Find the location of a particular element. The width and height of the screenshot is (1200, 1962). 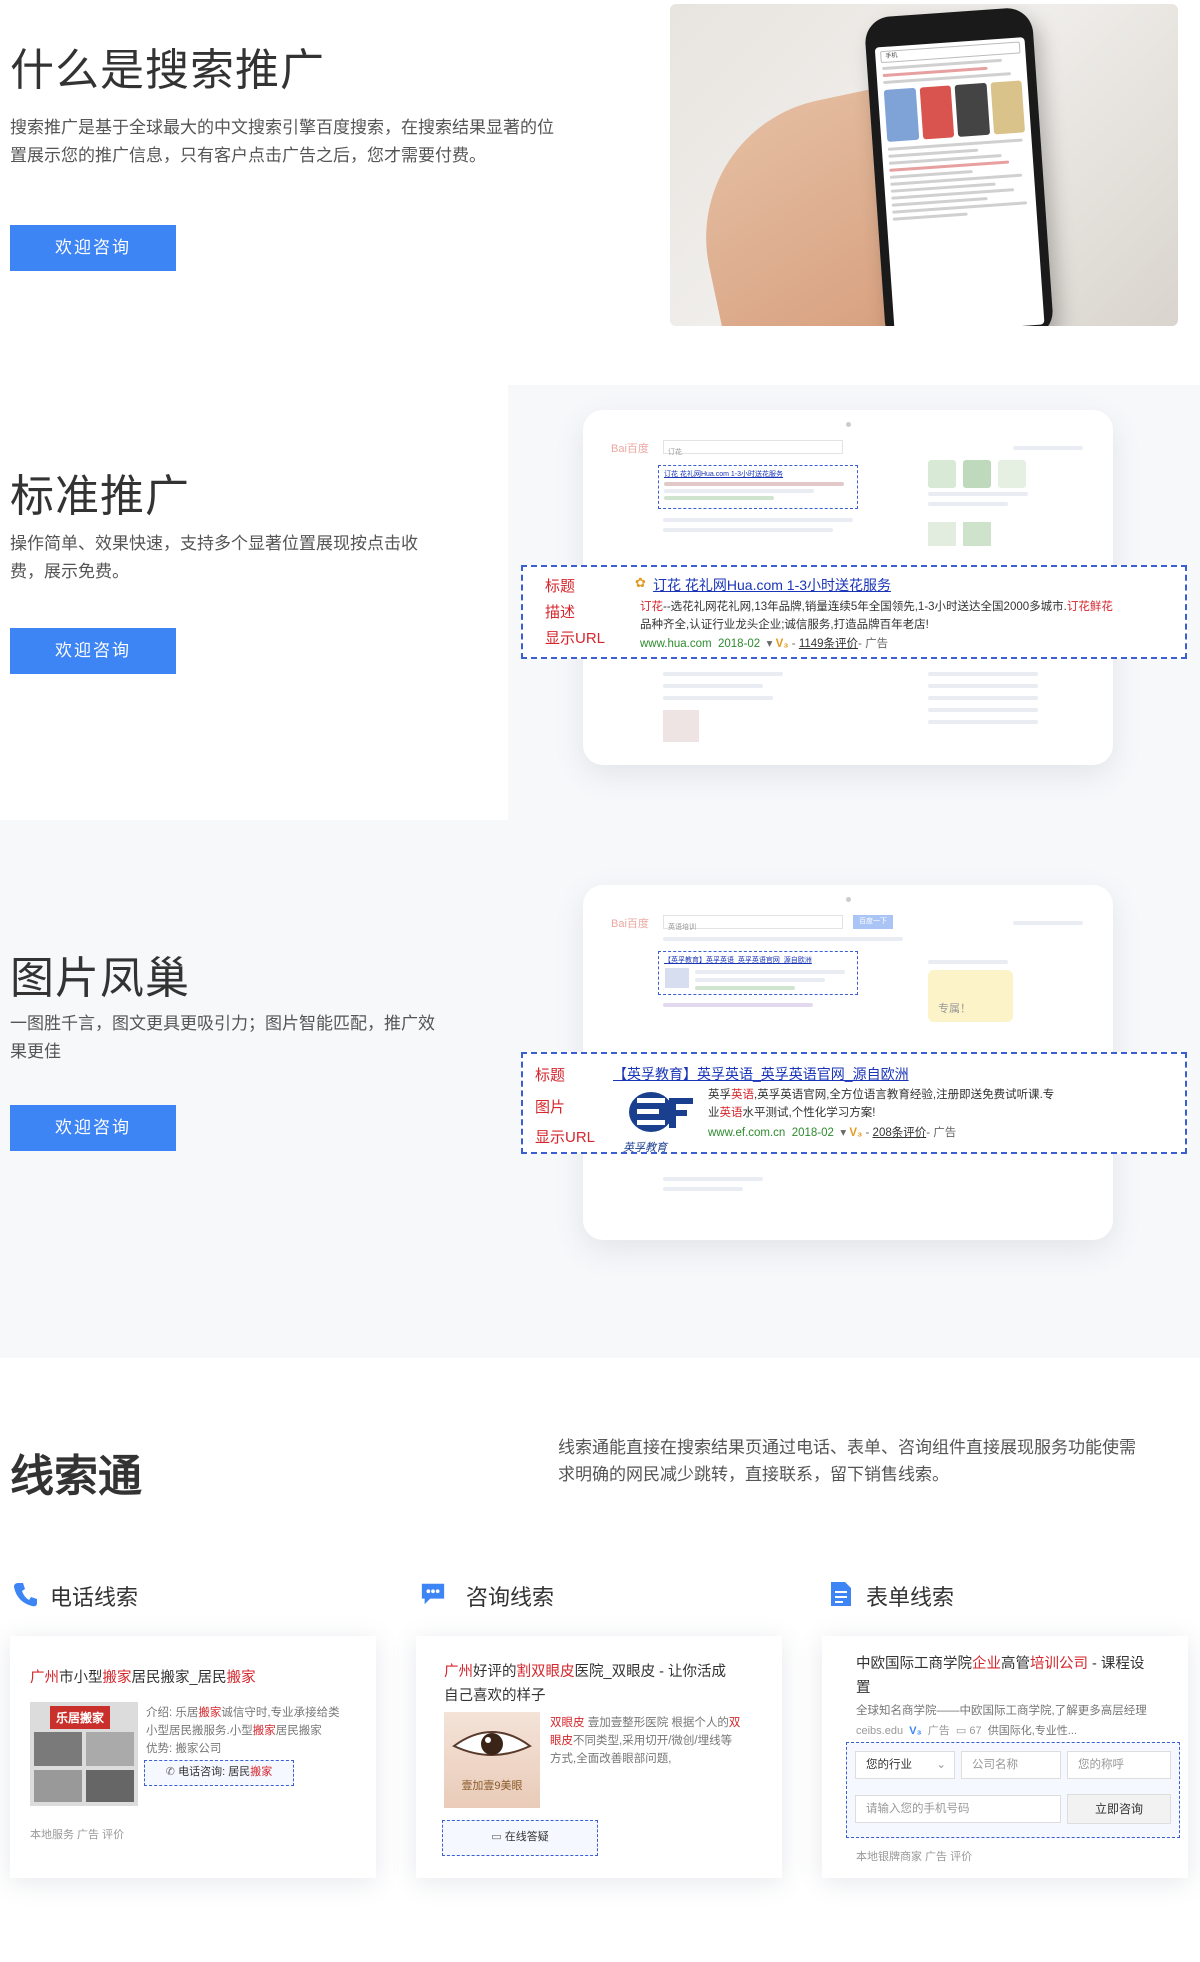

phone-screen: 手机 is located at coordinates (959, 181).